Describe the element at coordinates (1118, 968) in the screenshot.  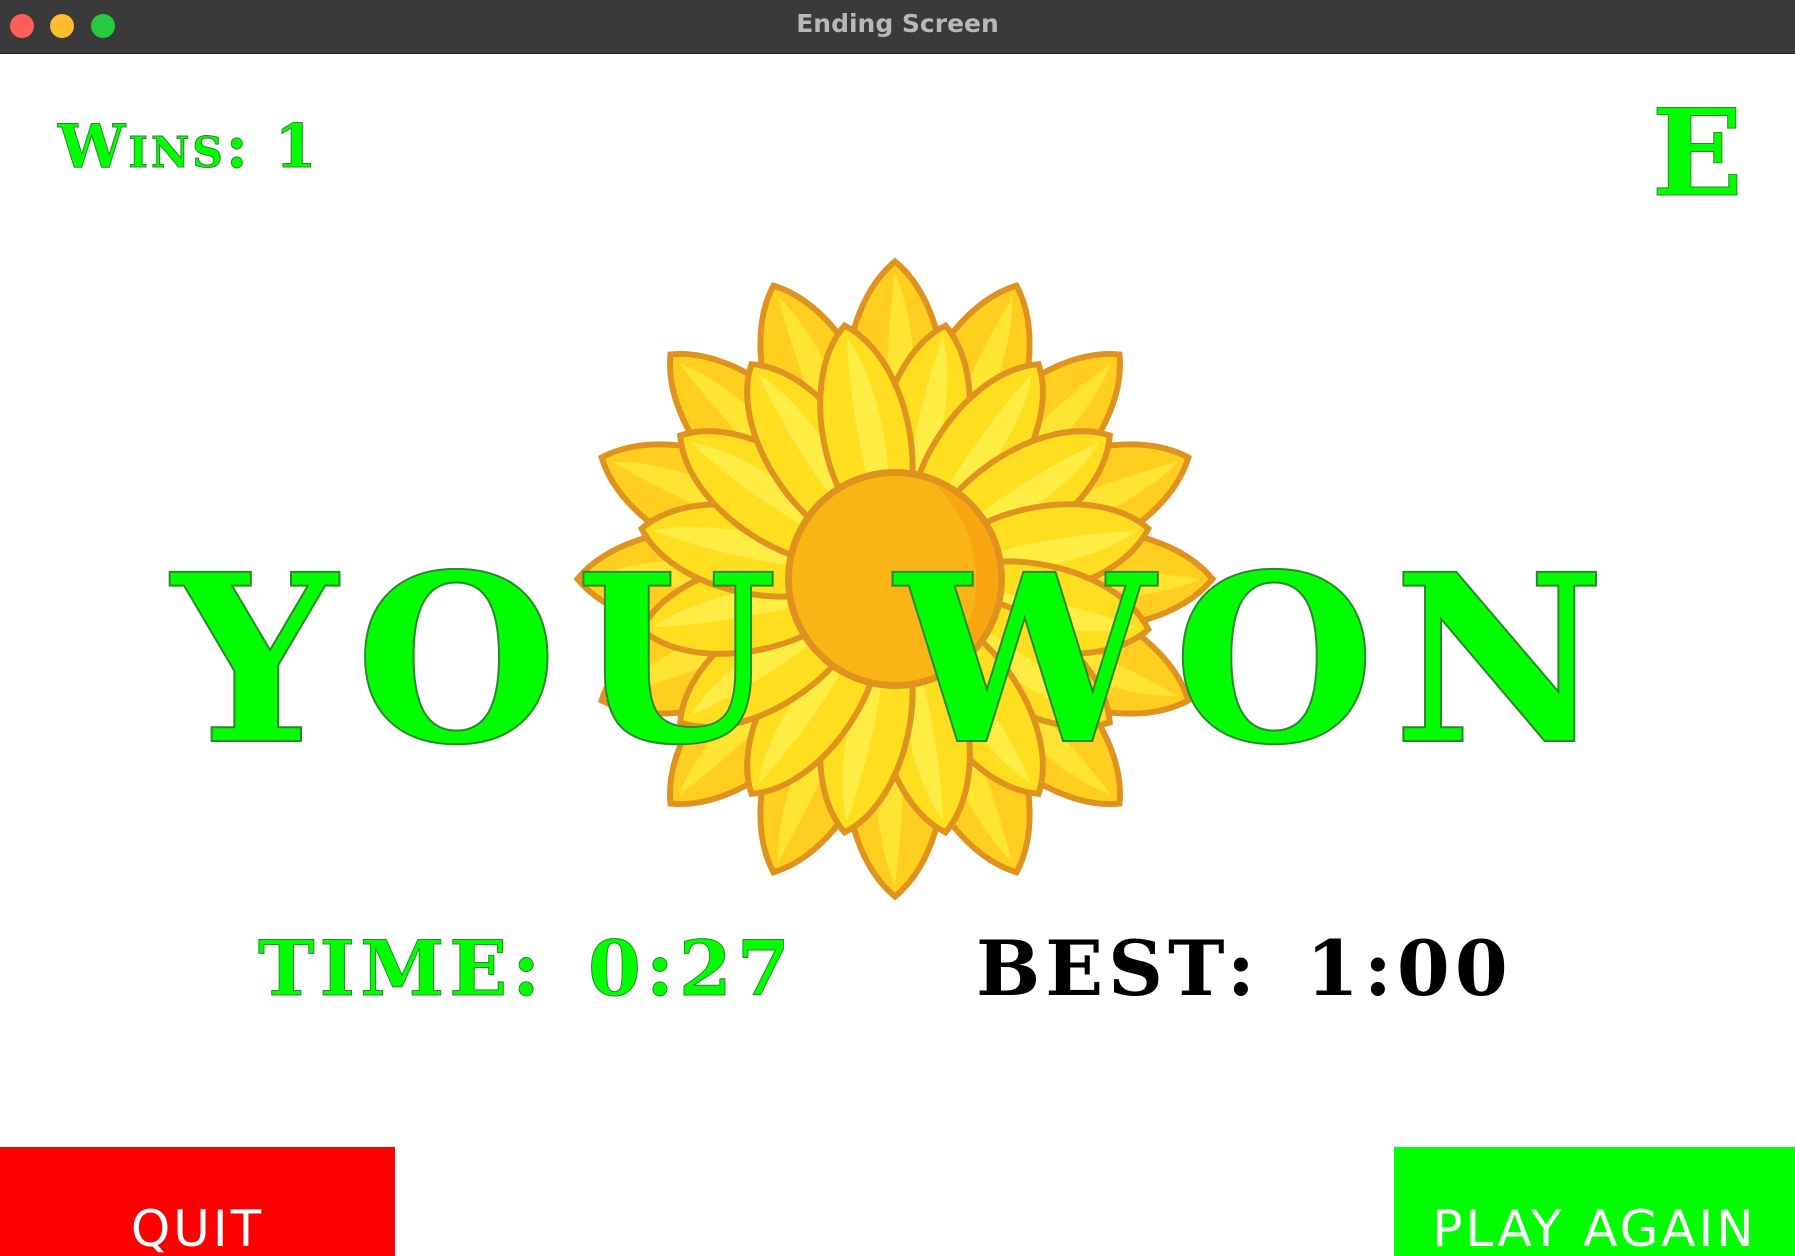
I see `best-time-label: BEST:` at that location.